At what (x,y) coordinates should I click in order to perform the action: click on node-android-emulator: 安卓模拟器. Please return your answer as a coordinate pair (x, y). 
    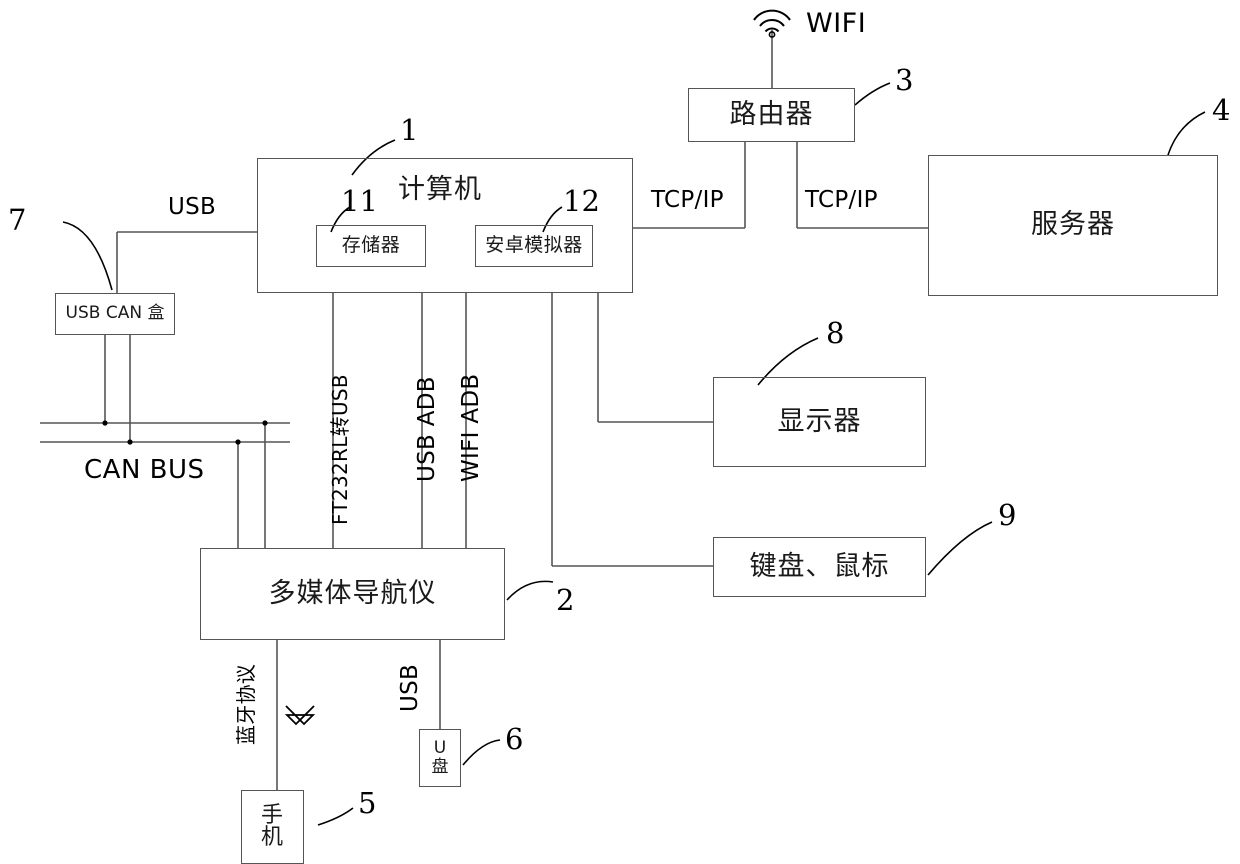
    Looking at the image, I should click on (534, 246).